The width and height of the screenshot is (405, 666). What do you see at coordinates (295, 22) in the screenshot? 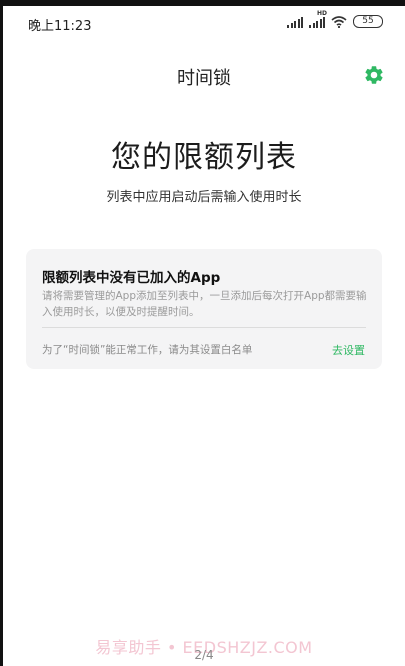
I see `signal-icon` at bounding box center [295, 22].